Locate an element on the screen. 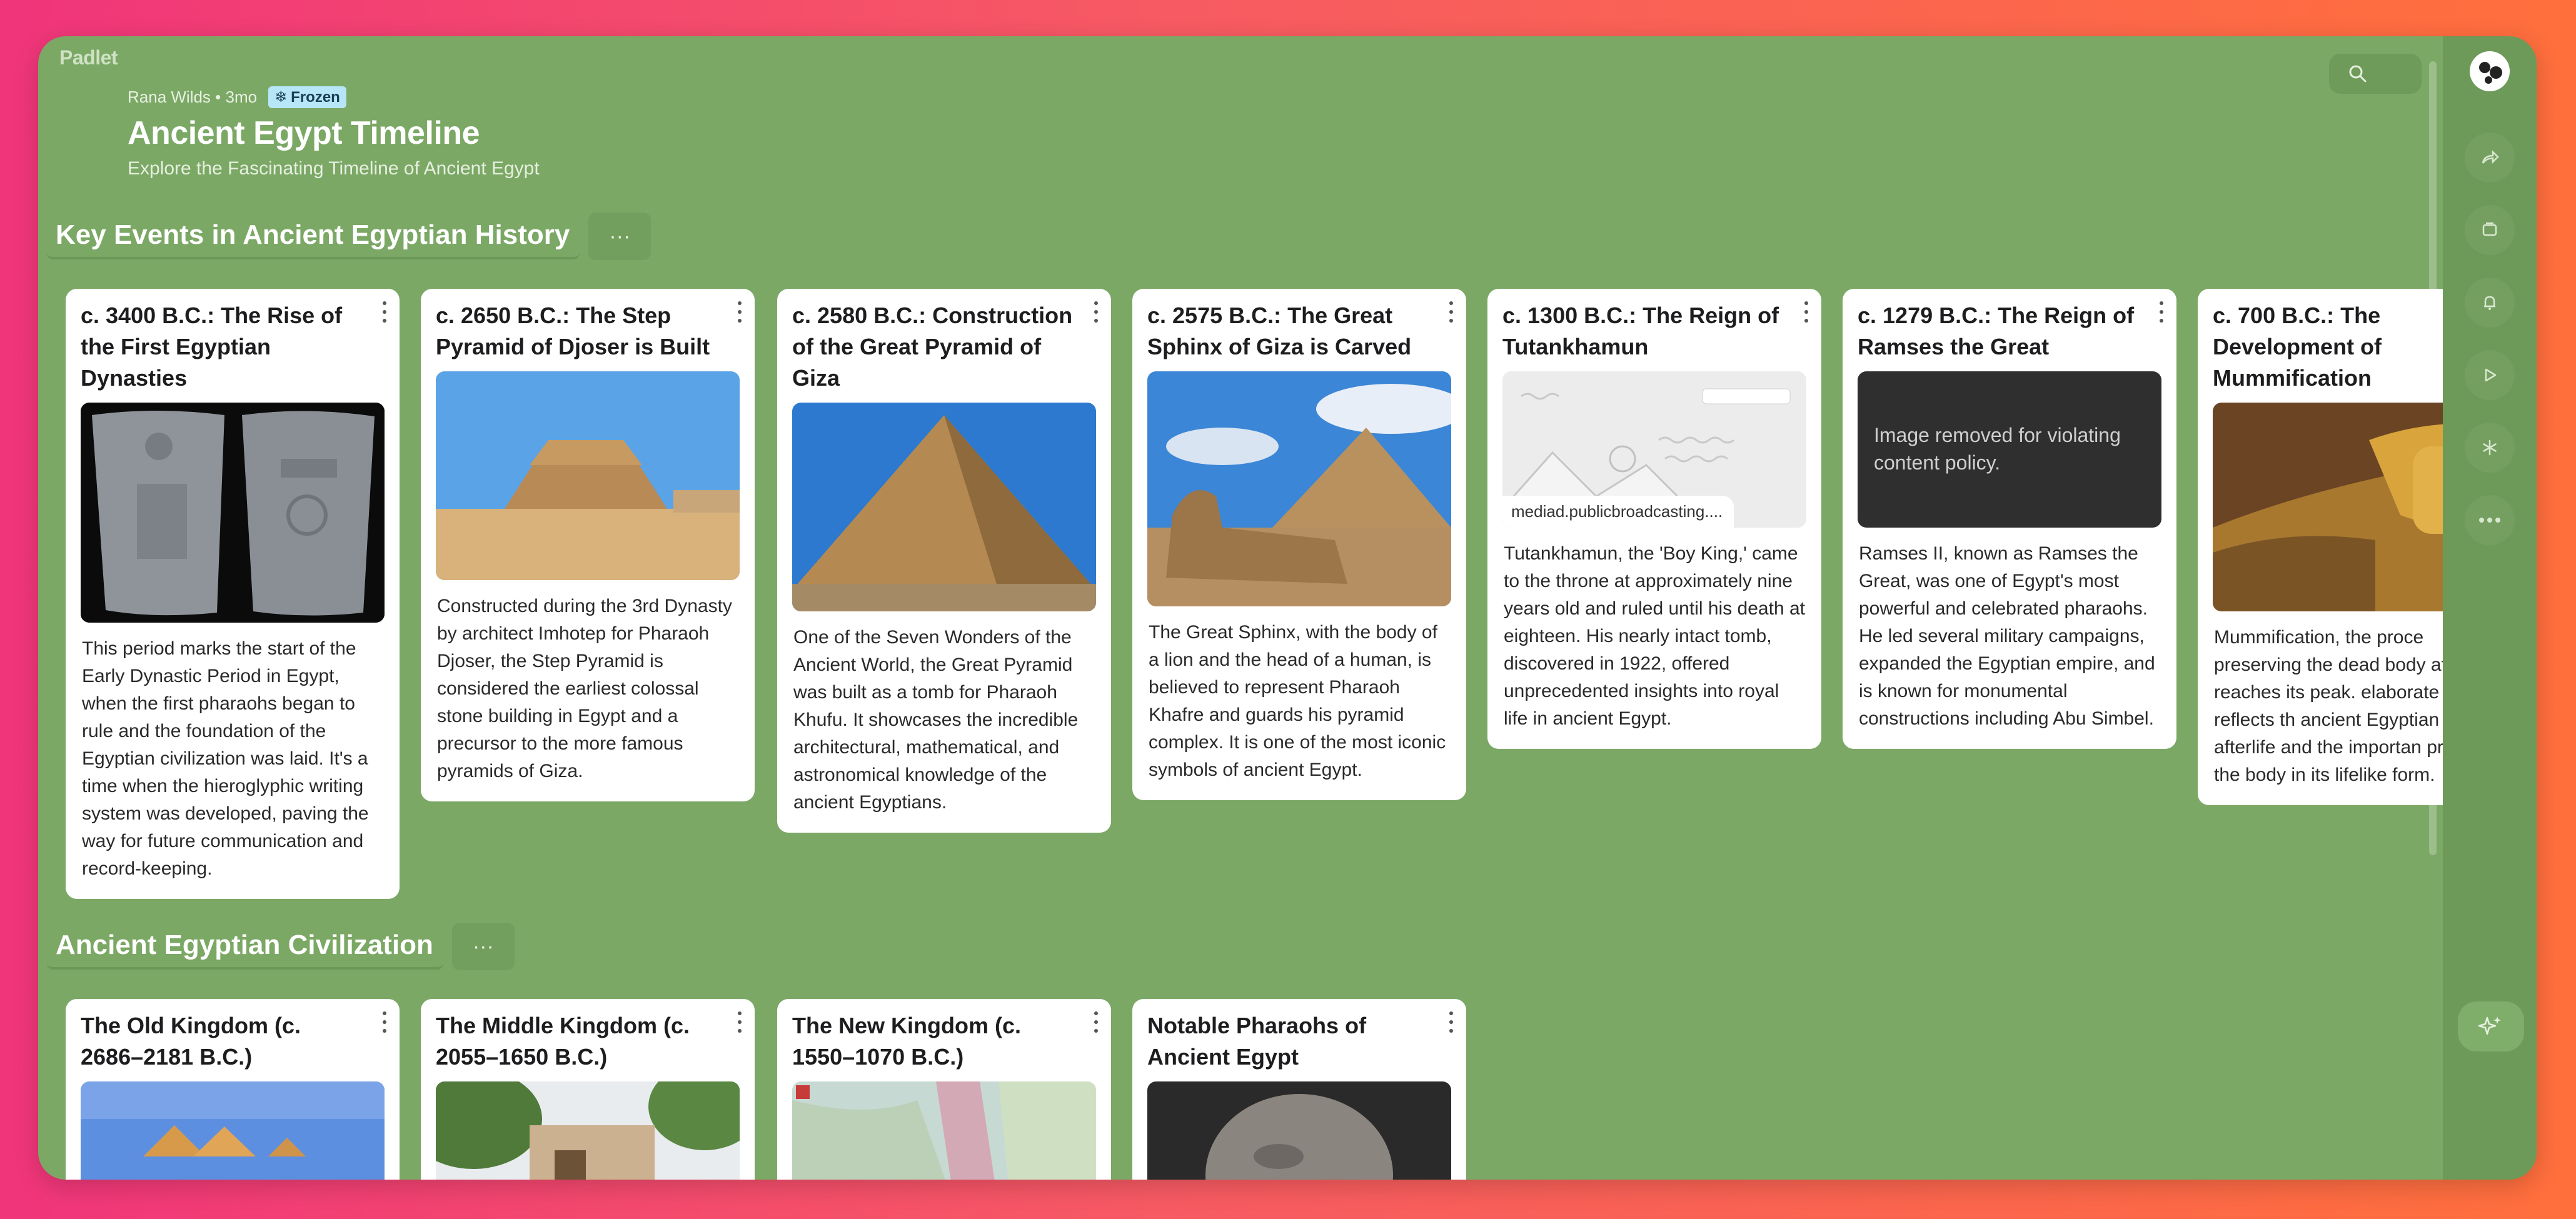  post-card: The Middle Kingdom (c. 2055–1650 B.C.) is located at coordinates (588, 1089).